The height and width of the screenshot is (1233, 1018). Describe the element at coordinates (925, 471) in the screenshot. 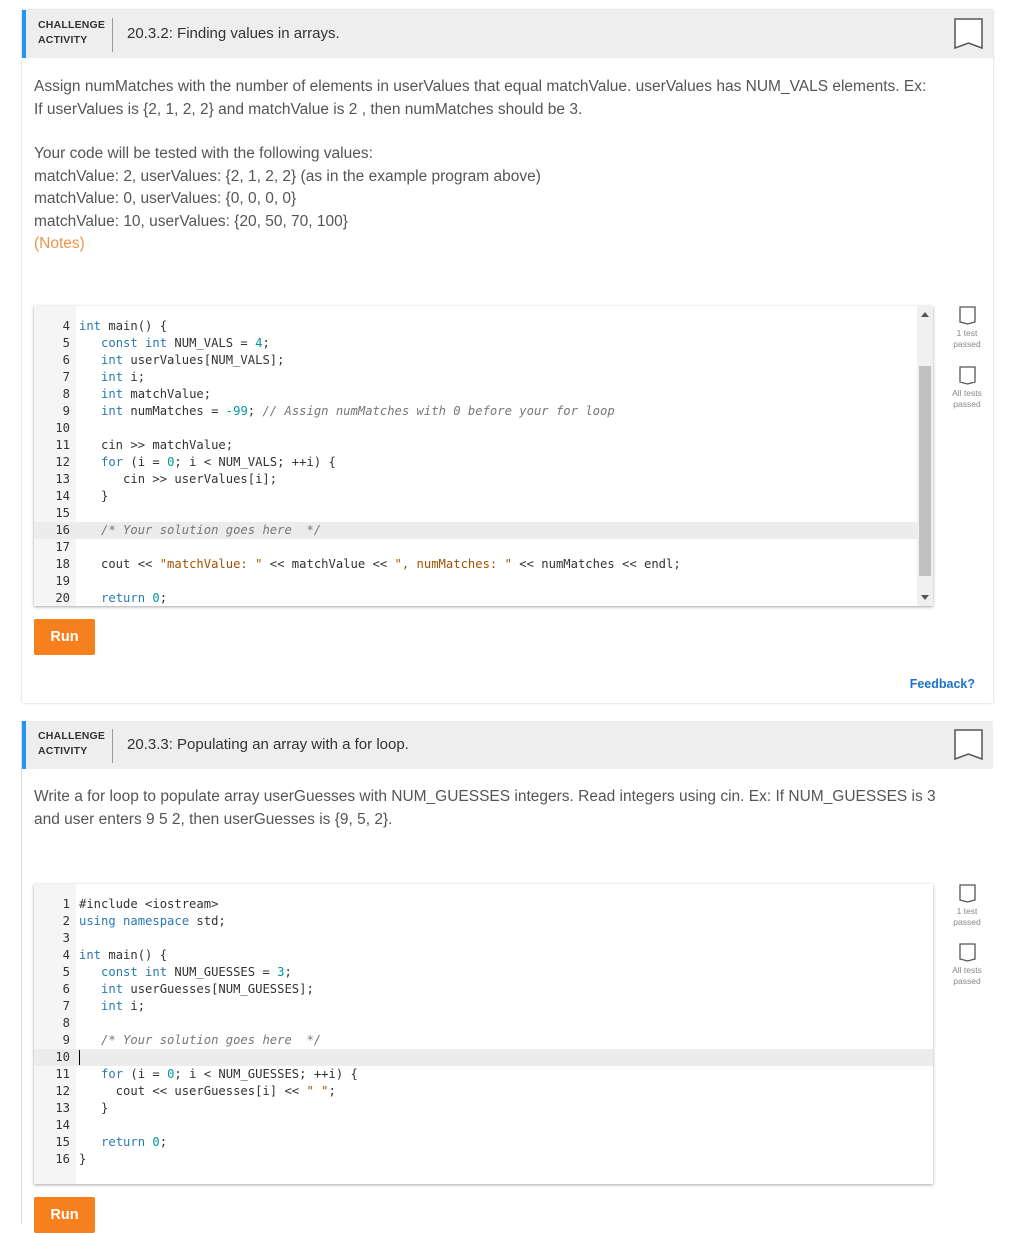

I see `scrollbar-thumb` at that location.